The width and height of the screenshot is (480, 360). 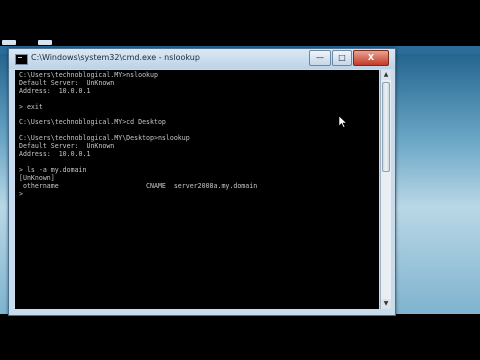 What do you see at coordinates (115, 57) in the screenshot?
I see `window-title: C:\Windows\system32\cmd.exe - nslookup` at bounding box center [115, 57].